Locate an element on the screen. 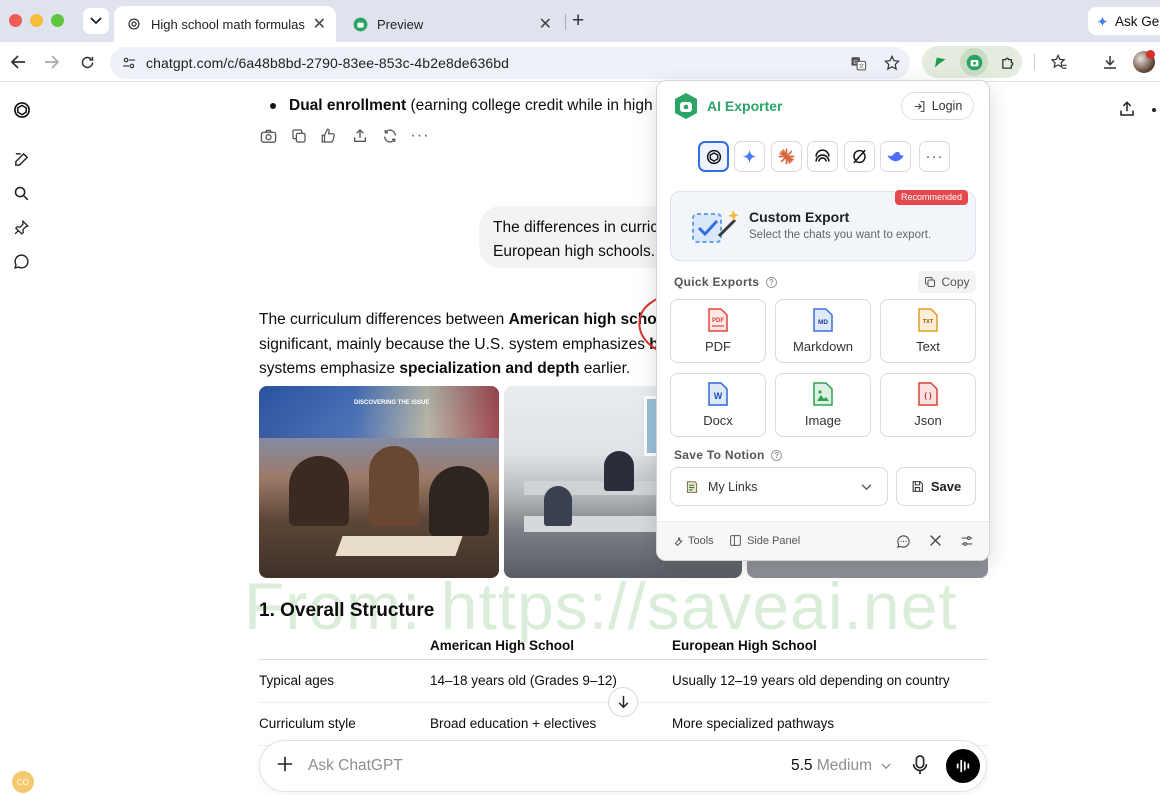 The width and height of the screenshot is (1160, 795). puzzle-icon is located at coordinates (1007, 63).